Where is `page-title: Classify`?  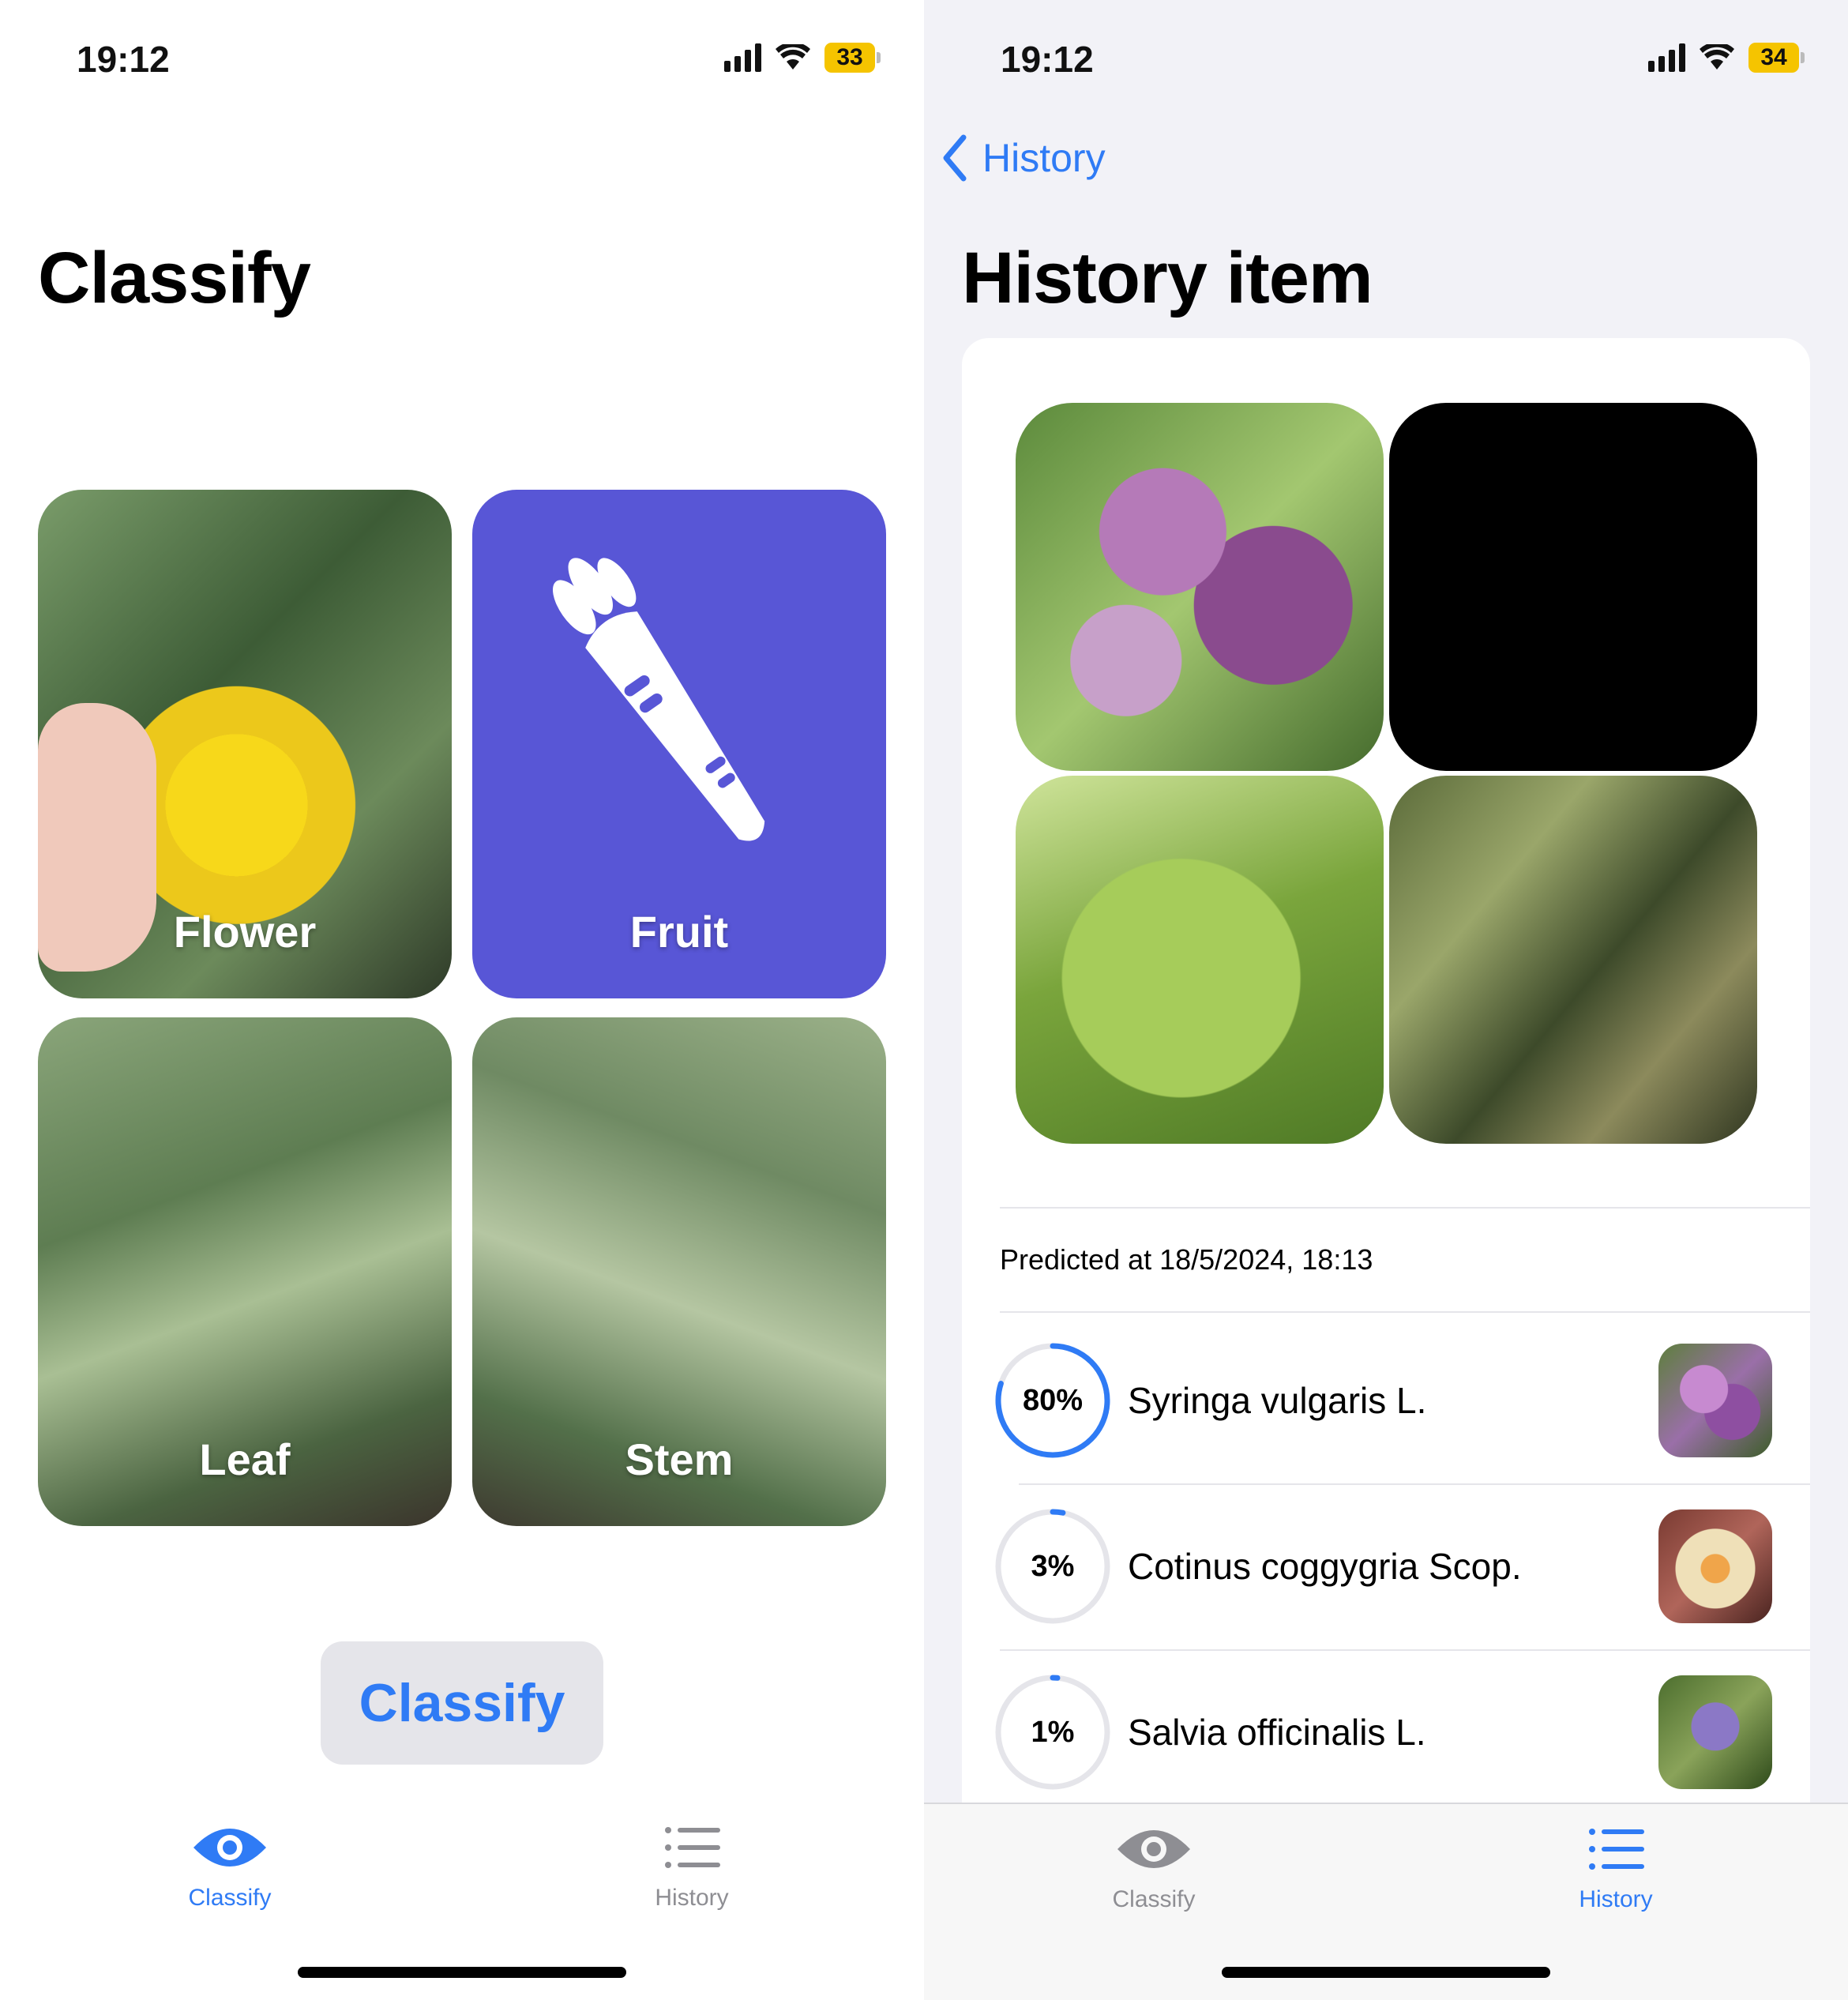
page-title: Classify is located at coordinates (174, 278).